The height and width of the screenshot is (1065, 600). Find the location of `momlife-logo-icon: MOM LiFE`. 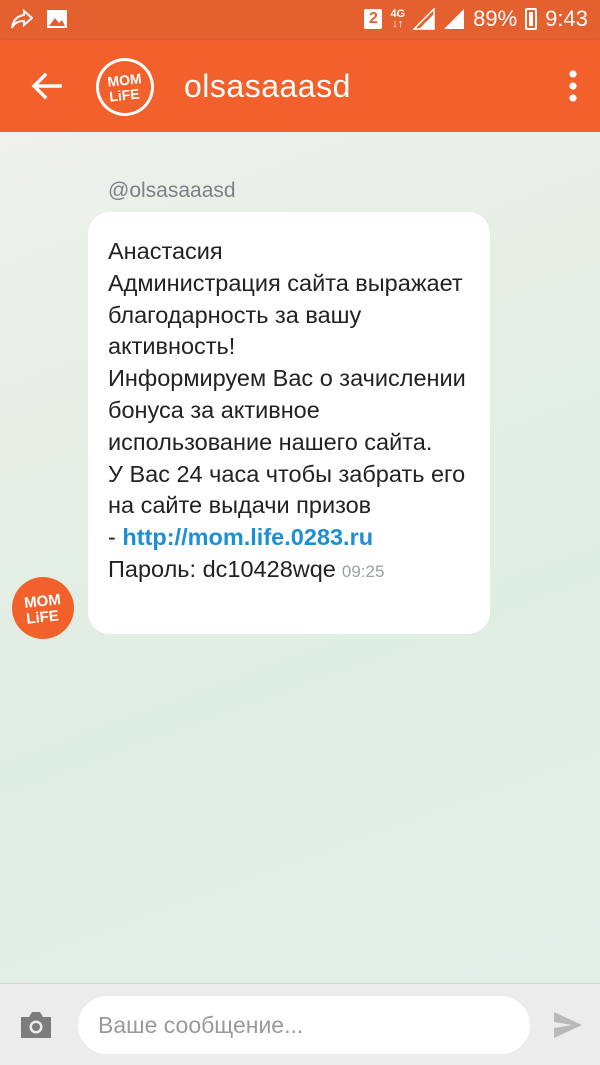

momlife-logo-icon: MOM LiFE is located at coordinates (125, 87).